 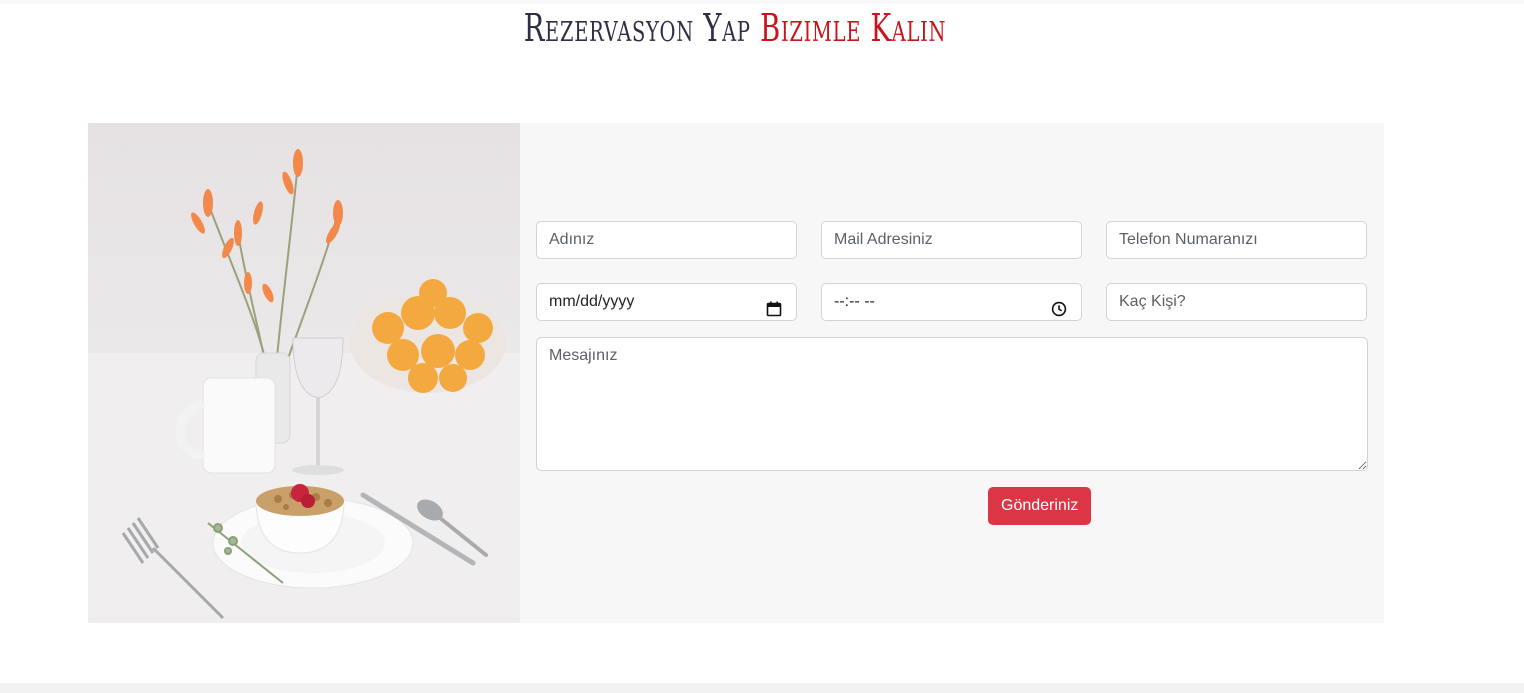 What do you see at coordinates (1236, 240) in the screenshot?
I see `phone-input` at bounding box center [1236, 240].